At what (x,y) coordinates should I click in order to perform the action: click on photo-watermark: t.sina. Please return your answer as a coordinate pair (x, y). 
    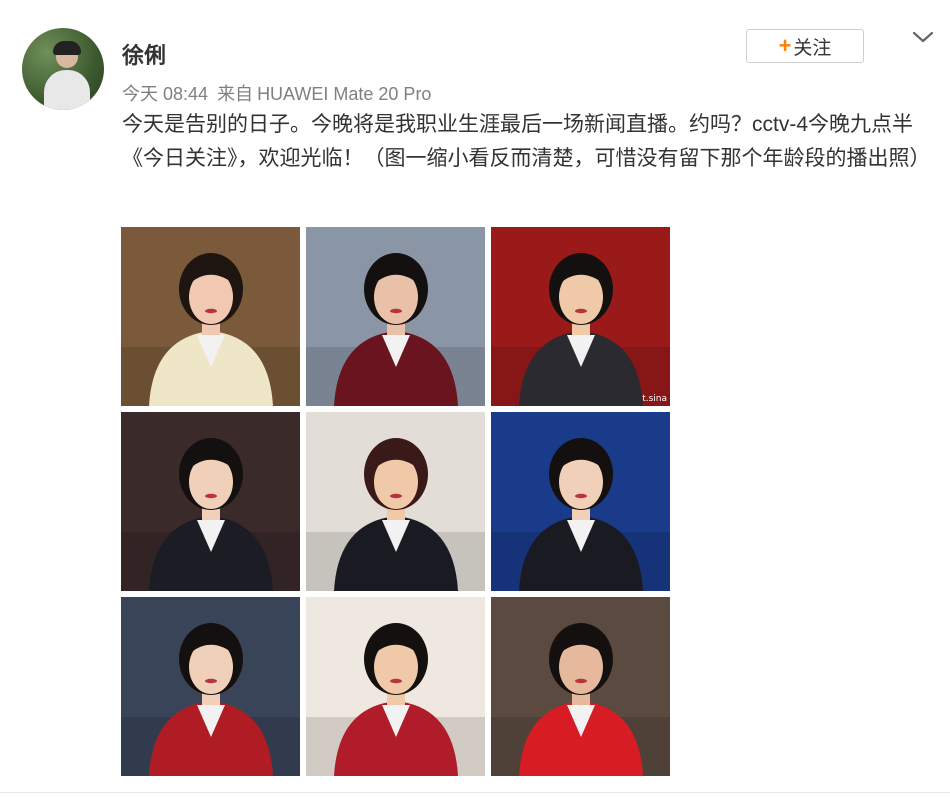
    Looking at the image, I should click on (654, 399).